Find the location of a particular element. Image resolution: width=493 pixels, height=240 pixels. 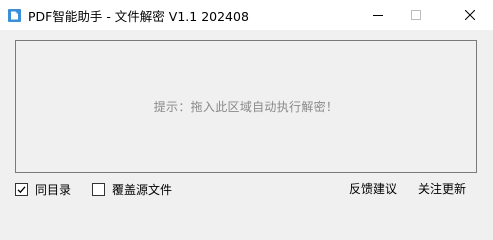

drop-hint-text: 提示：拖入此区域自动执行解密！ is located at coordinates (246, 107).